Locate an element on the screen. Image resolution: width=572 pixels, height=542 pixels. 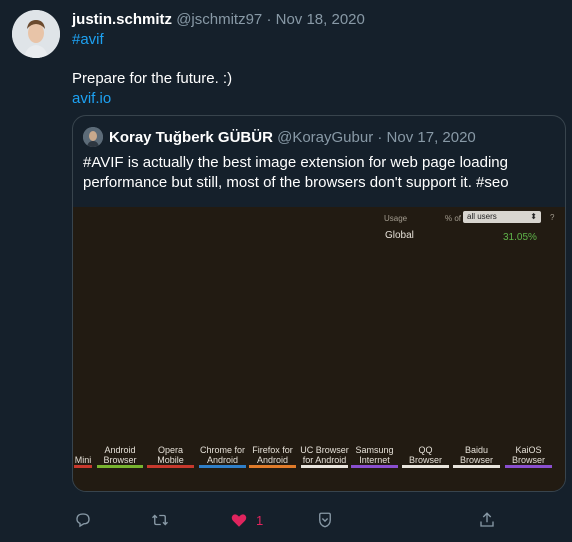
share-button is located at coordinates (487, 520).